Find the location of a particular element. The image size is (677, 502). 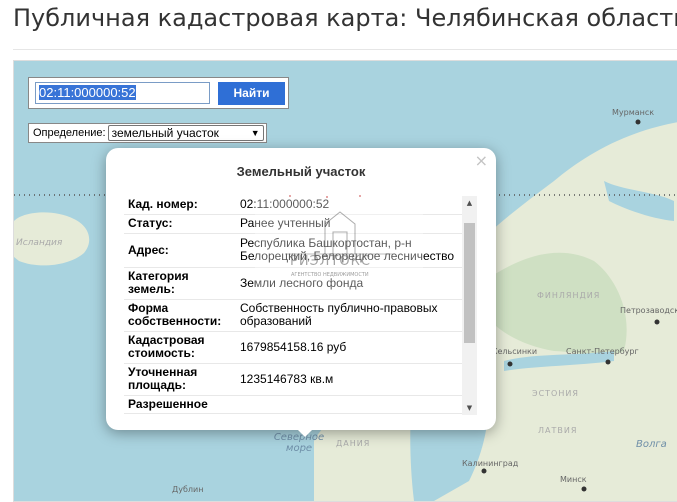

definition-panel: Определение: земельный участок ▼ is located at coordinates (147, 133).